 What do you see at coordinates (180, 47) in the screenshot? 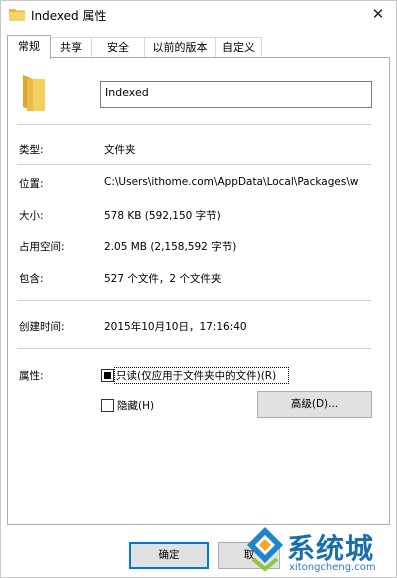
I see `tab-previous-versions: 以前的版本` at bounding box center [180, 47].